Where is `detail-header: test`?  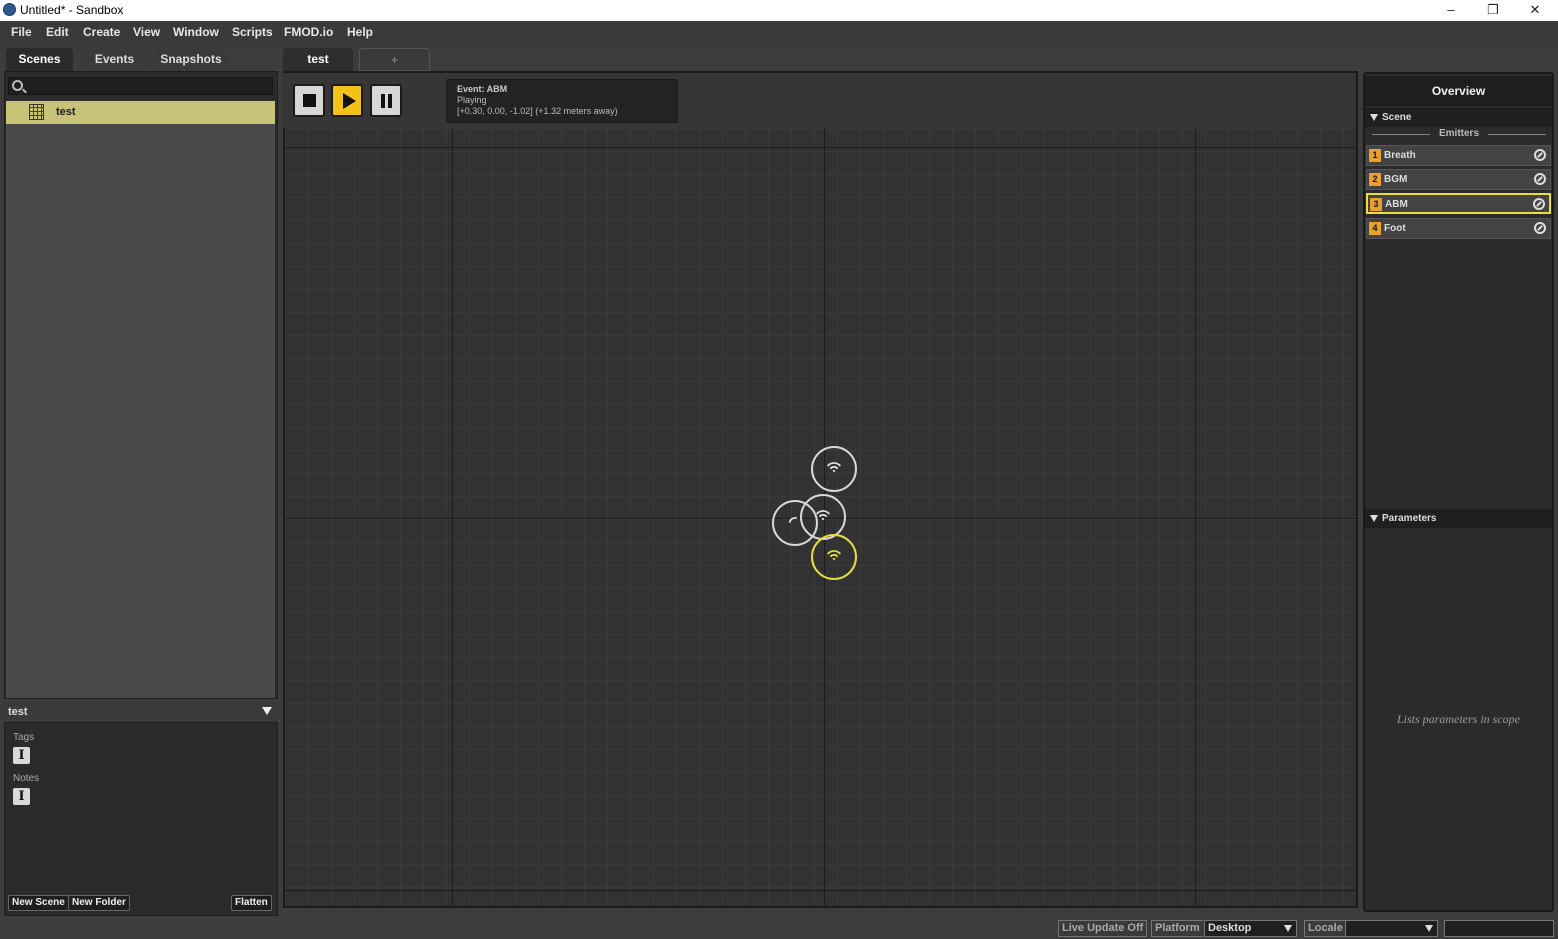
detail-header: test is located at coordinates (141, 712).